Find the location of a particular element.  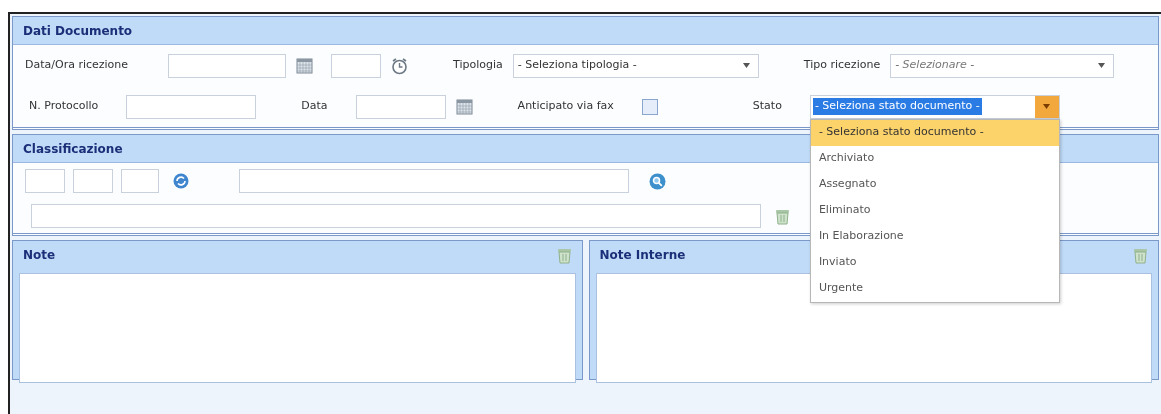

field-label: N. Protocollo is located at coordinates (64, 106).